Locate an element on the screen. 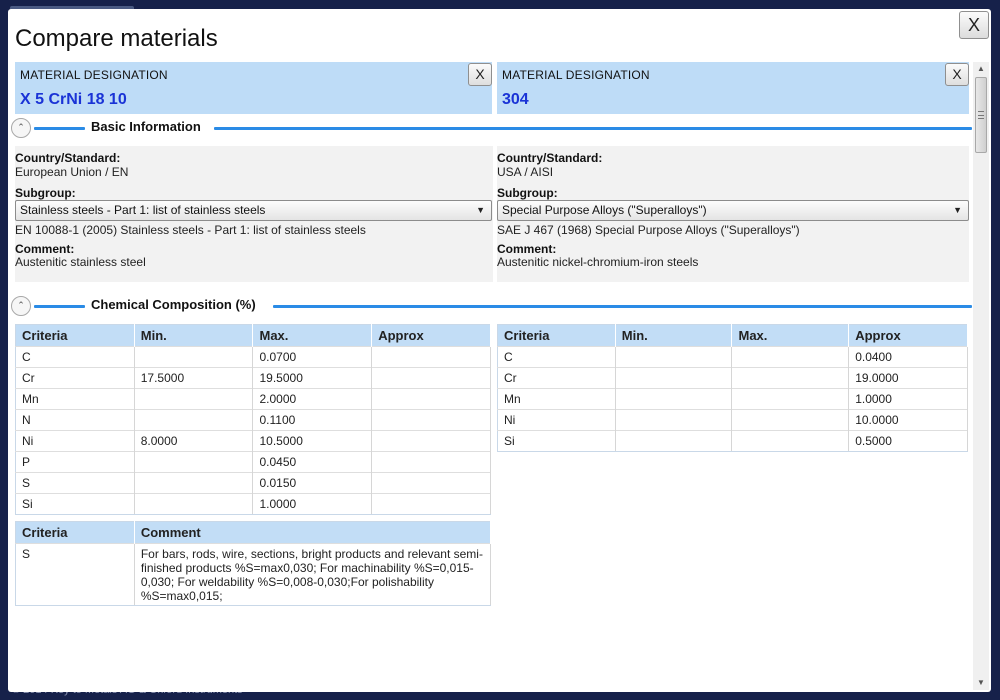 The height and width of the screenshot is (700, 1000). section-title: Chemical Composition (%) is located at coordinates (173, 304).